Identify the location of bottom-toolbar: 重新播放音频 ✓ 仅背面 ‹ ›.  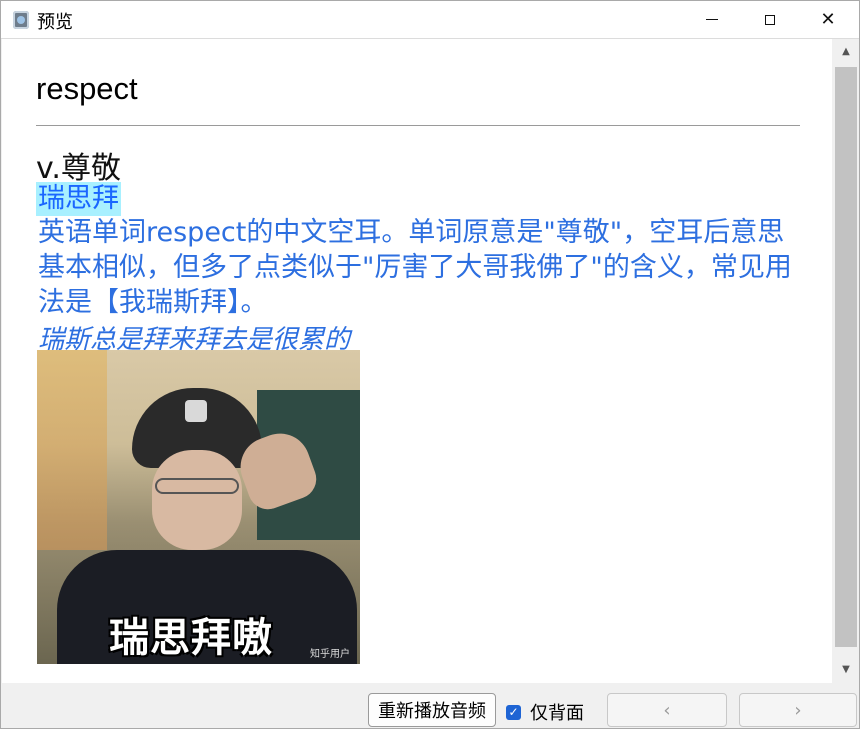
(430, 706).